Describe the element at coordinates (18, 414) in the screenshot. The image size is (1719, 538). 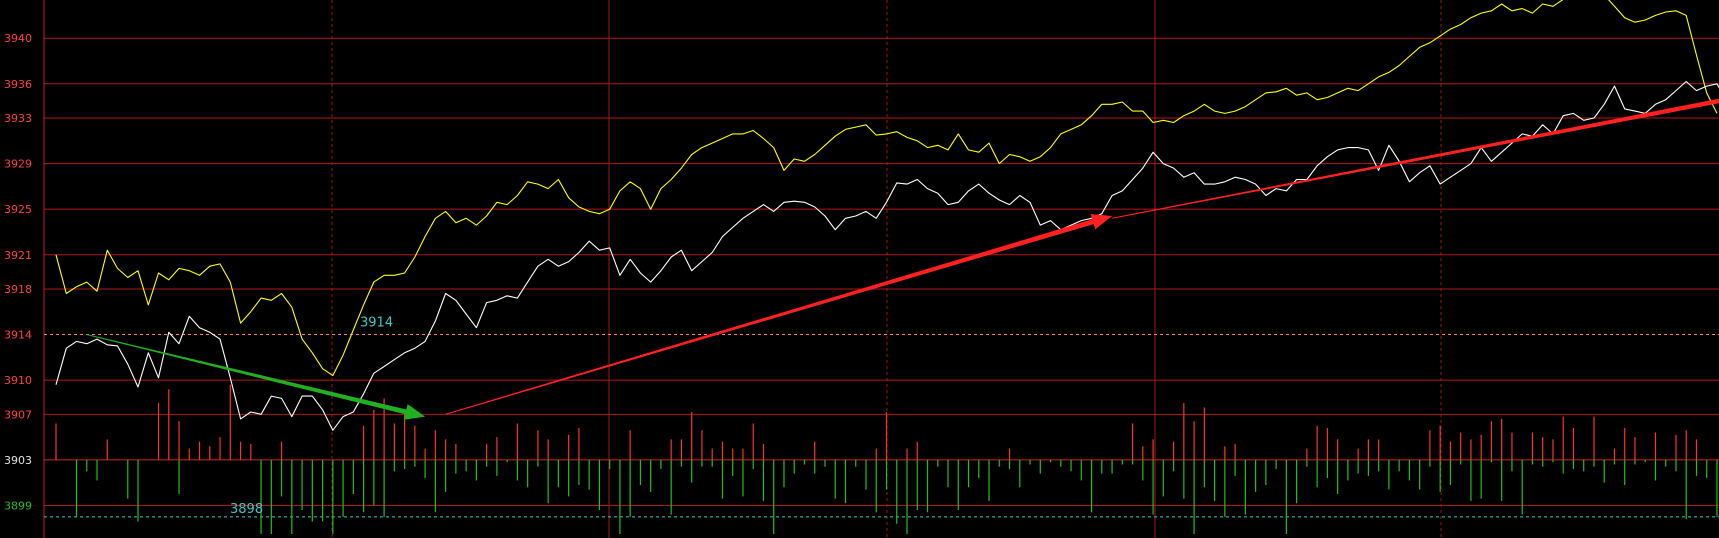
I see `y-tick-label: 3907` at that location.